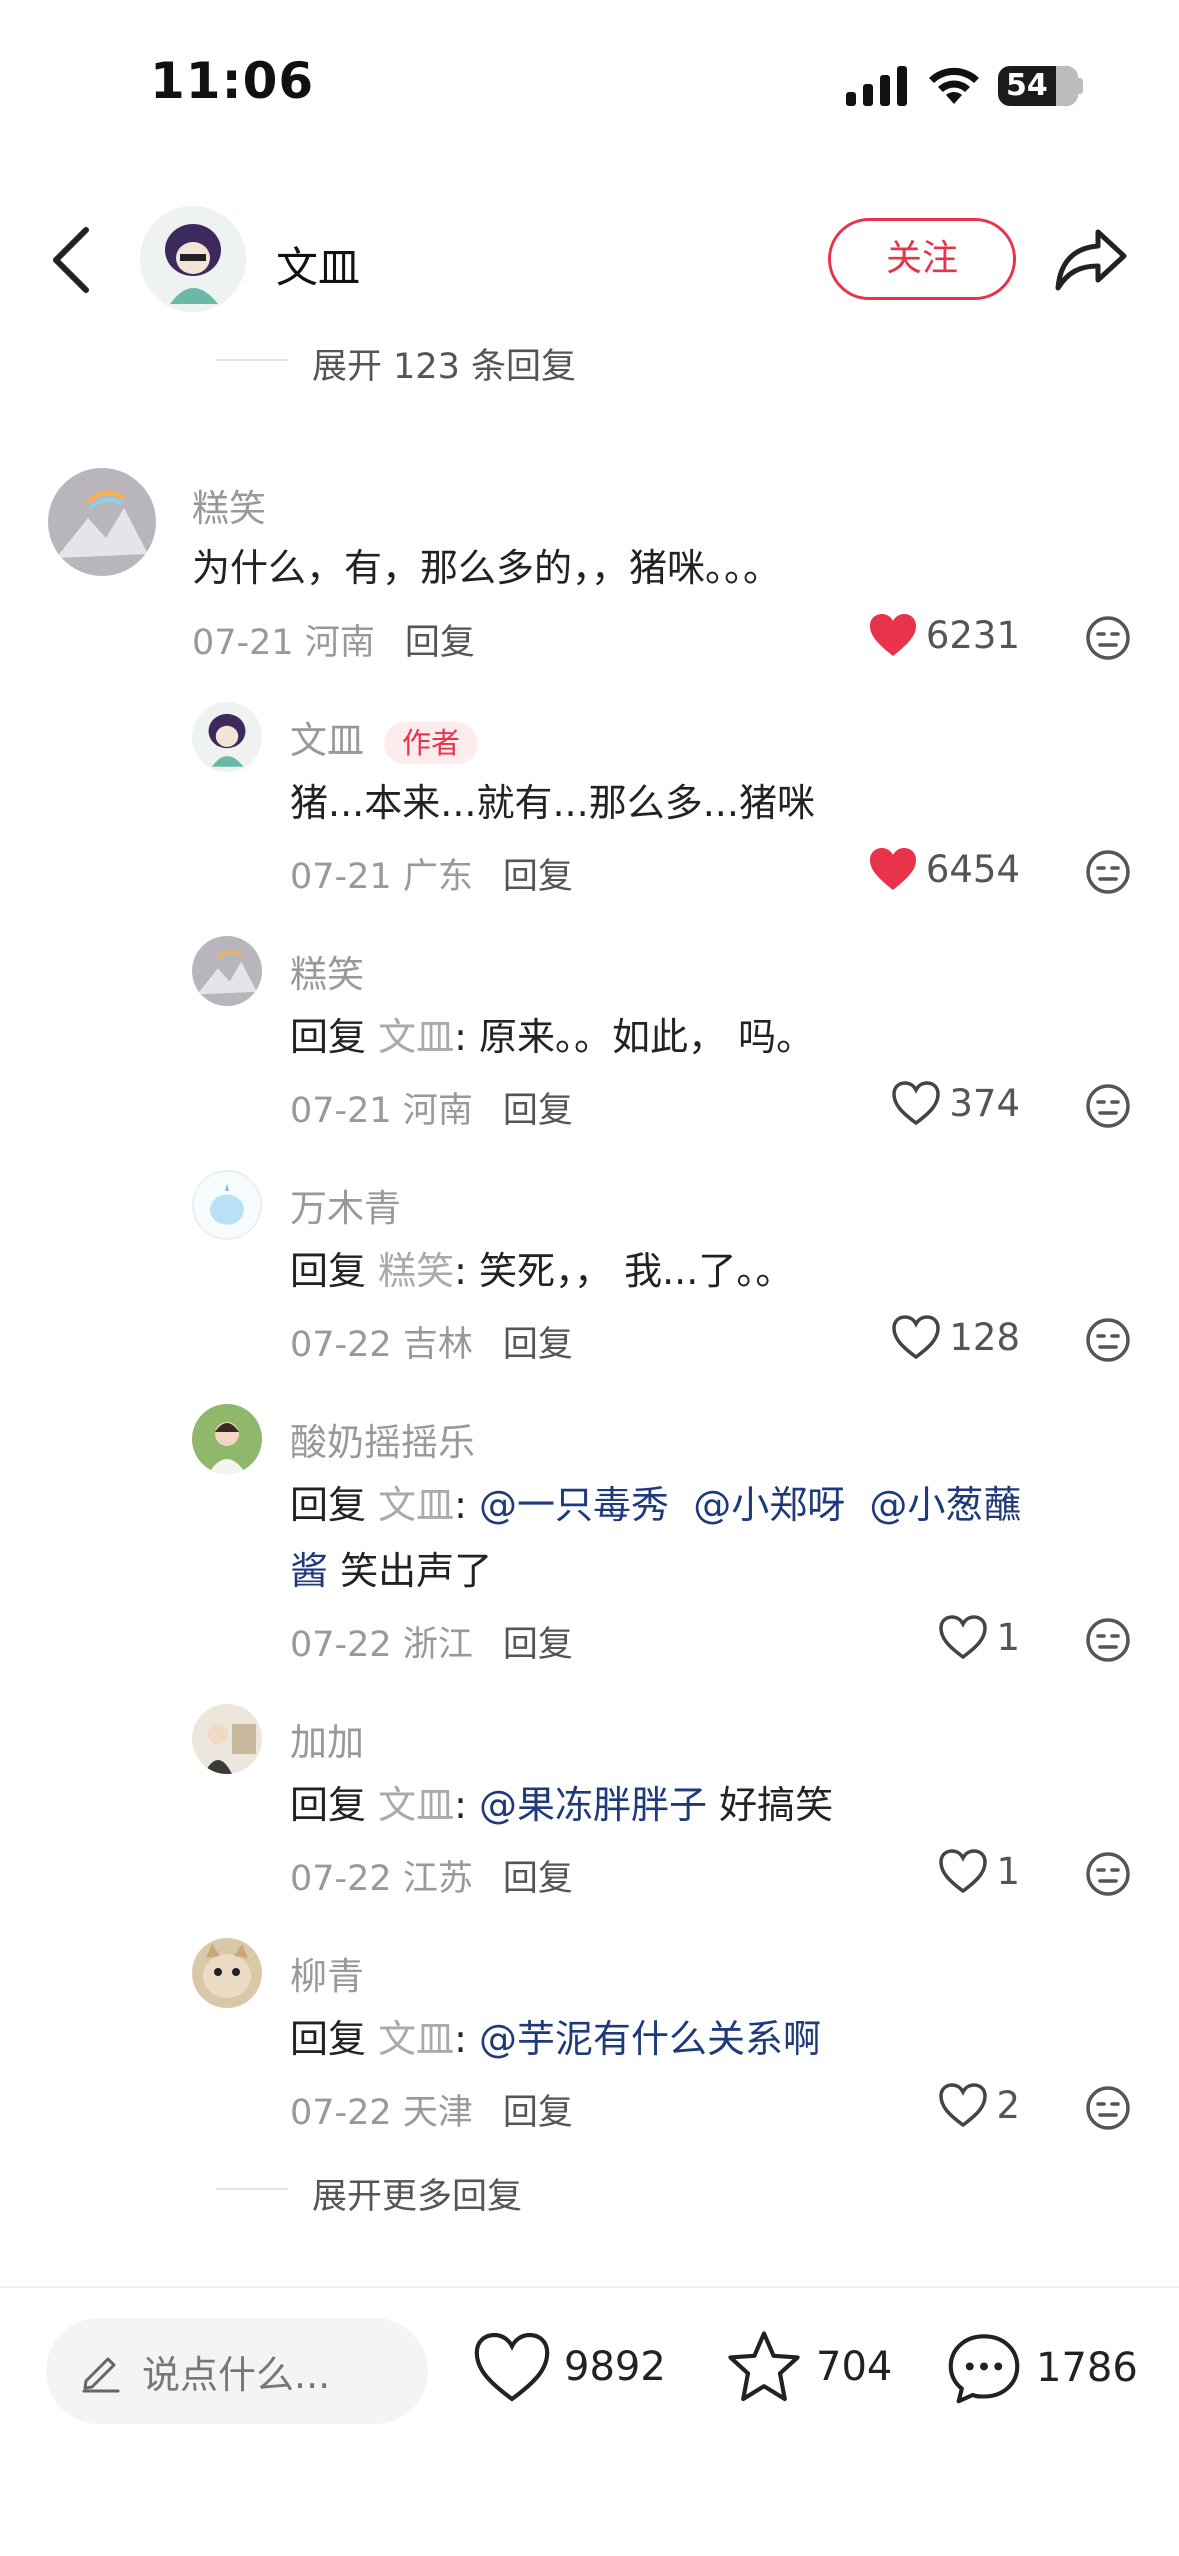 The image size is (1179, 2556). Describe the element at coordinates (309, 1571) in the screenshot. I see `mention-link: 酱` at that location.